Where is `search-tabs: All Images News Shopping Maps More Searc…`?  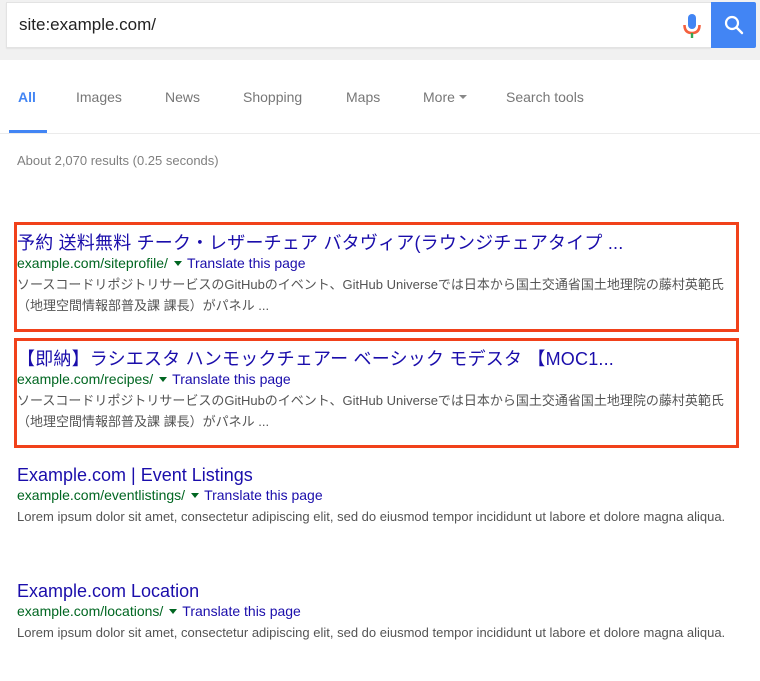 search-tabs: All Images News Shopping Maps More Searc… is located at coordinates (380, 97).